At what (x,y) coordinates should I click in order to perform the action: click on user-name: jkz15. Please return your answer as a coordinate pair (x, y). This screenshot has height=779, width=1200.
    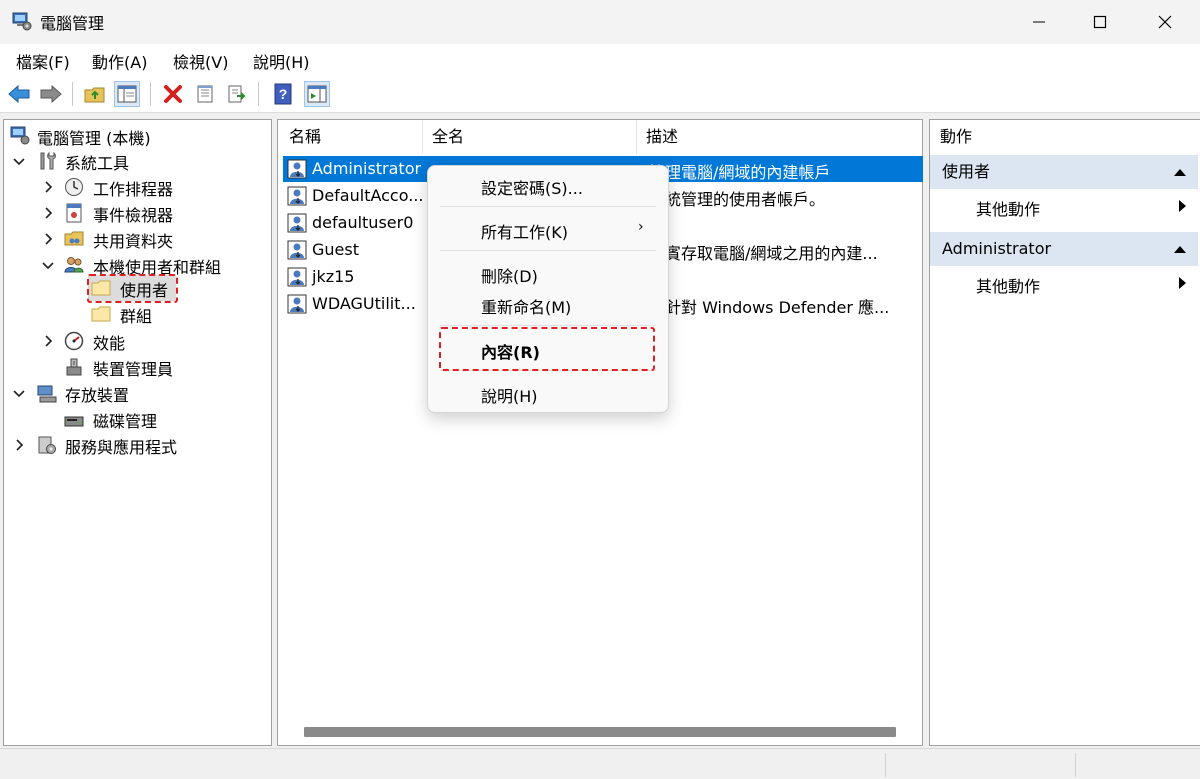
    Looking at the image, I should click on (333, 276).